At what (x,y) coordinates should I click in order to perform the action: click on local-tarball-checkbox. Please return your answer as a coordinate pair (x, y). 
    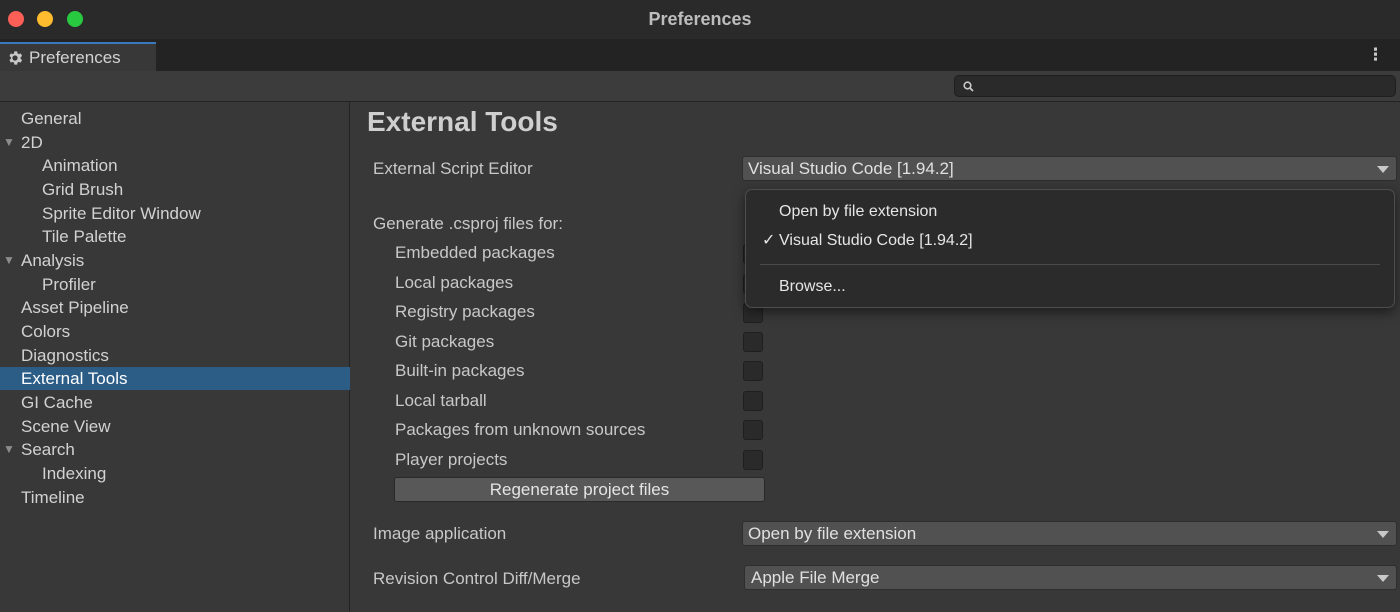
    Looking at the image, I should click on (753, 401).